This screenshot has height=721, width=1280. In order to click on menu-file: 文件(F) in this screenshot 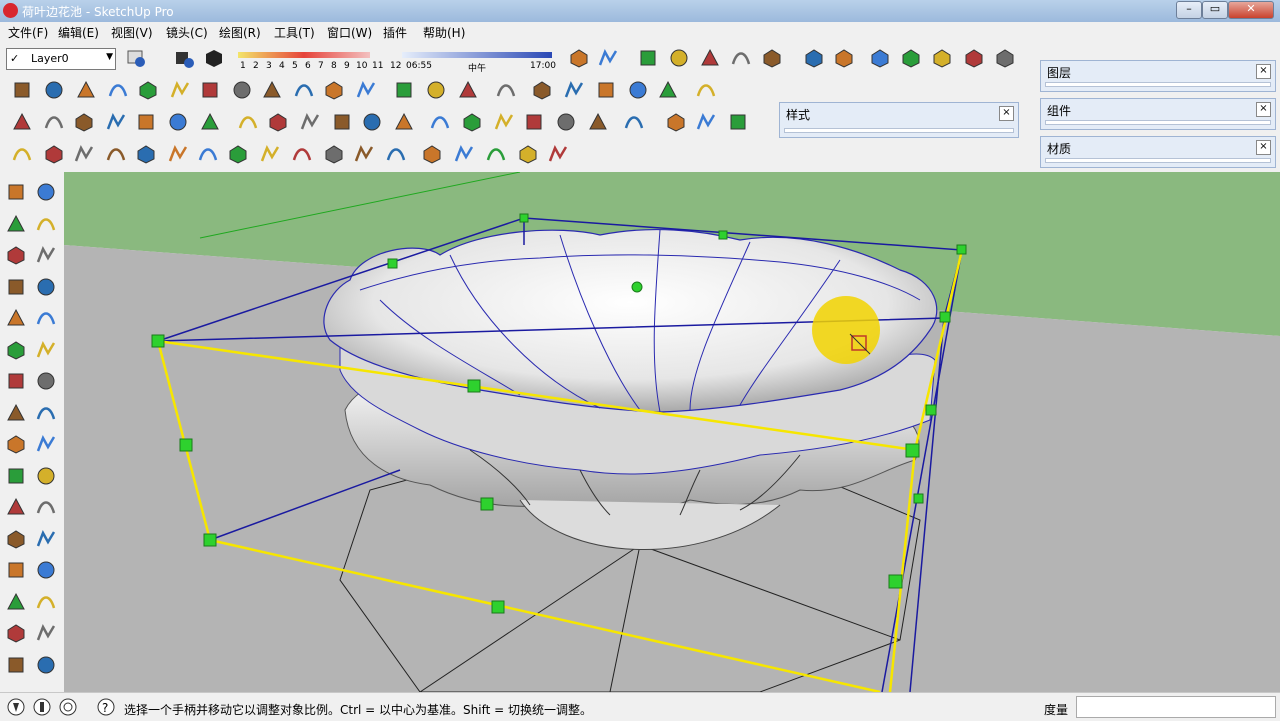, I will do `click(28, 32)`.